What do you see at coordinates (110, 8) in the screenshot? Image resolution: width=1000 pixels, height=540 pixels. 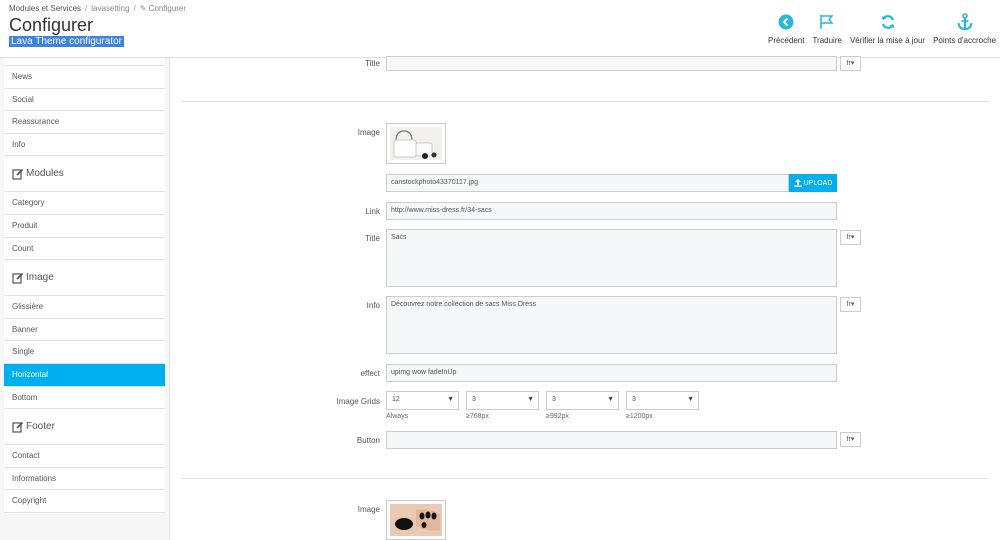 I see `breadcrumb-item: lavasetting` at bounding box center [110, 8].